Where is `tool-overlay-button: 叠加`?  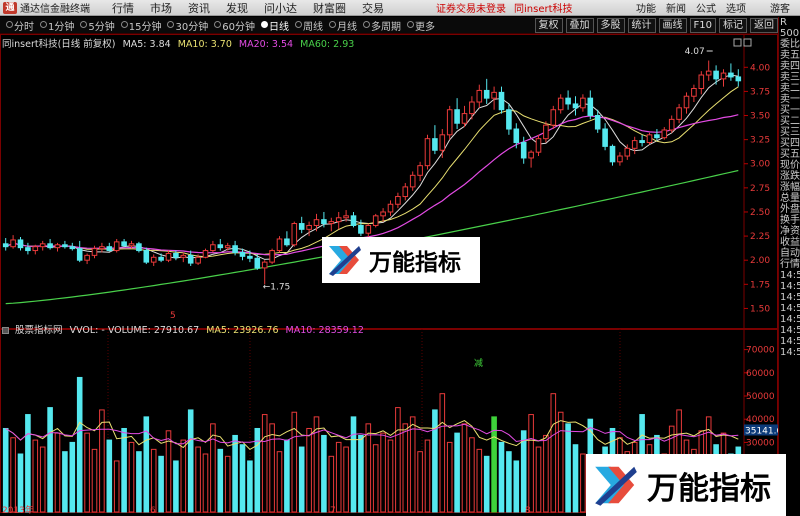 tool-overlay-button: 叠加 is located at coordinates (579, 25).